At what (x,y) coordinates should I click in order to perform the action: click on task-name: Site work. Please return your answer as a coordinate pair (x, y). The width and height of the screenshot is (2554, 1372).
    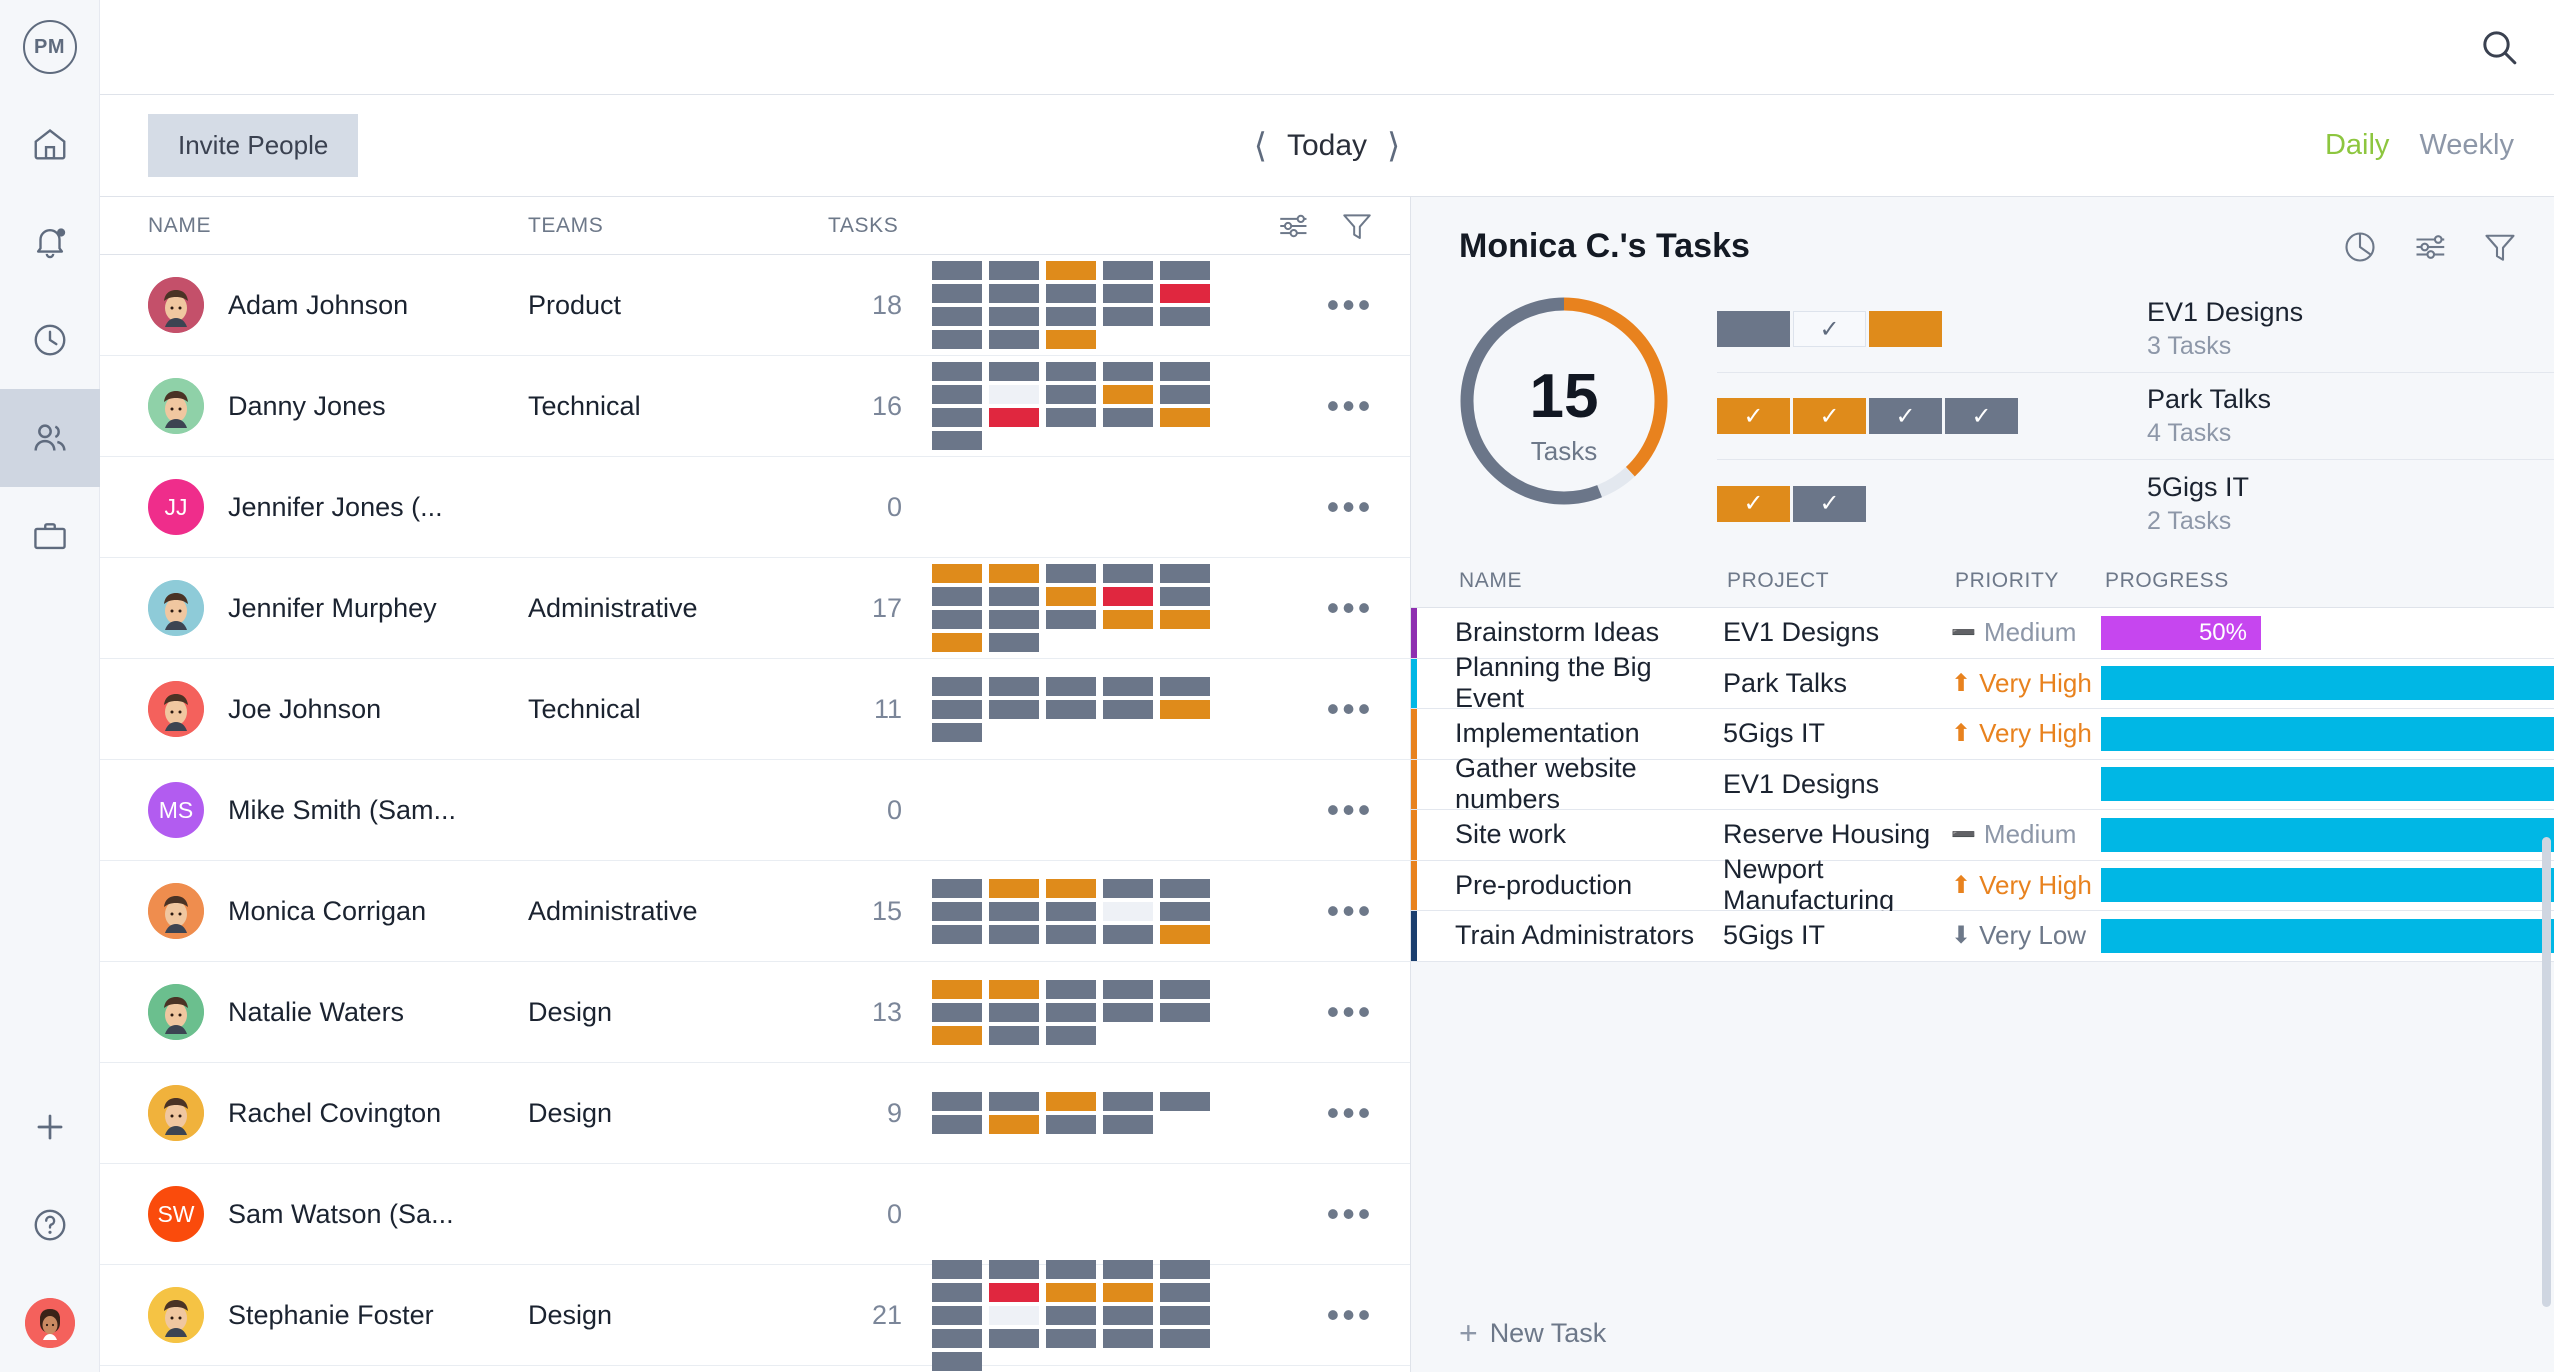
    Looking at the image, I should click on (1511, 834).